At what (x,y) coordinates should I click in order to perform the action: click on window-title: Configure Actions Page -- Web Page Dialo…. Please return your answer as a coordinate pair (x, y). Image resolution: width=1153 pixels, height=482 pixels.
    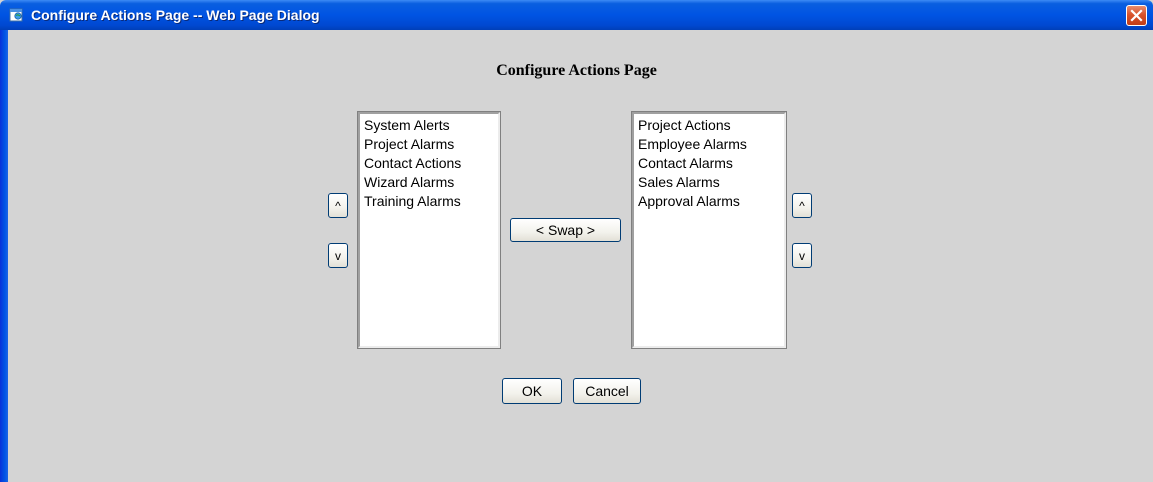
    Looking at the image, I should click on (175, 15).